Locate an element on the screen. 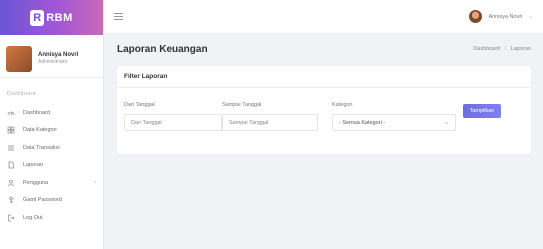 The height and width of the screenshot is (249, 543). from-date-field: Dari Tanggal Dari Tanggal is located at coordinates (173, 116).